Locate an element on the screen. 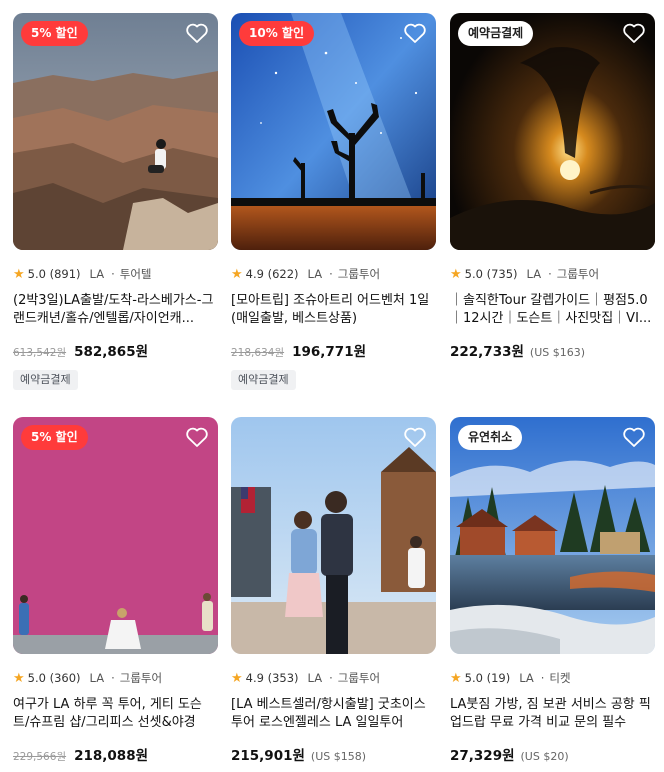  product-meta: ★ 5.0 (19) LA · 티켓 is located at coordinates (552, 678).